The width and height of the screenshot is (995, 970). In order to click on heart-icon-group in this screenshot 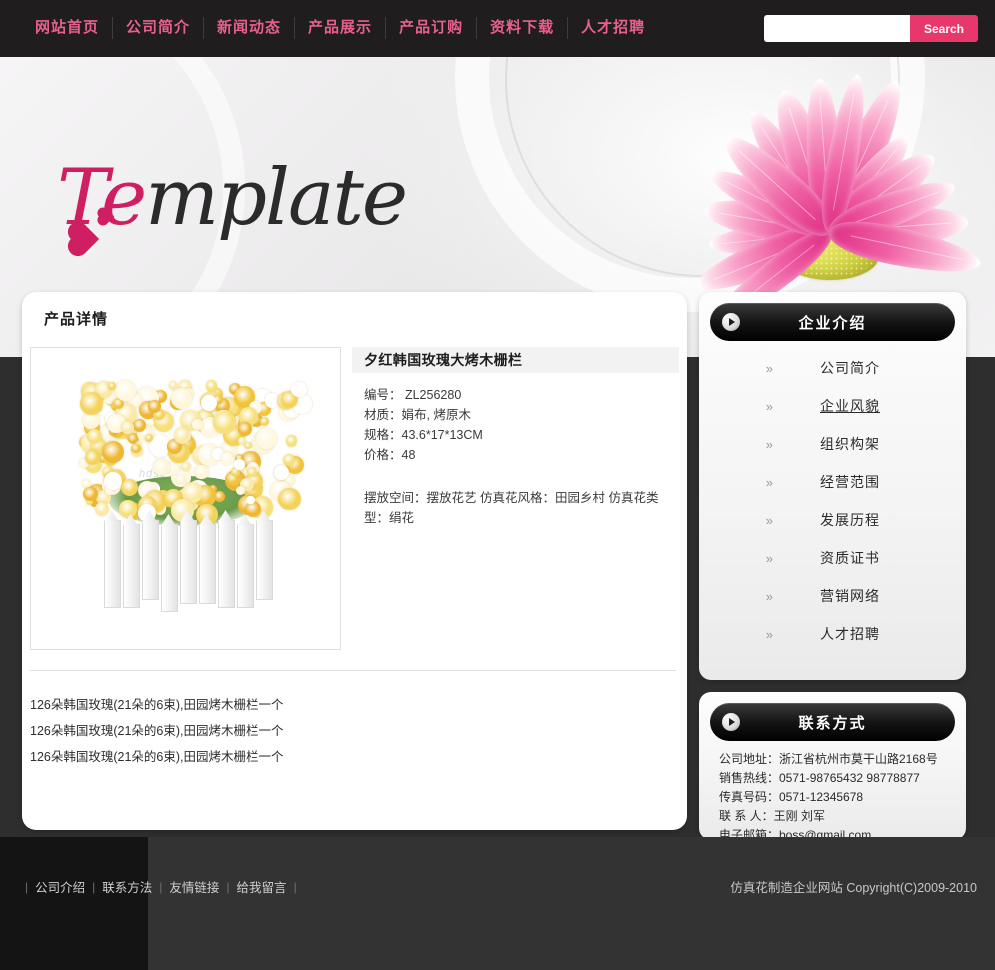, I will do `click(102, 234)`.